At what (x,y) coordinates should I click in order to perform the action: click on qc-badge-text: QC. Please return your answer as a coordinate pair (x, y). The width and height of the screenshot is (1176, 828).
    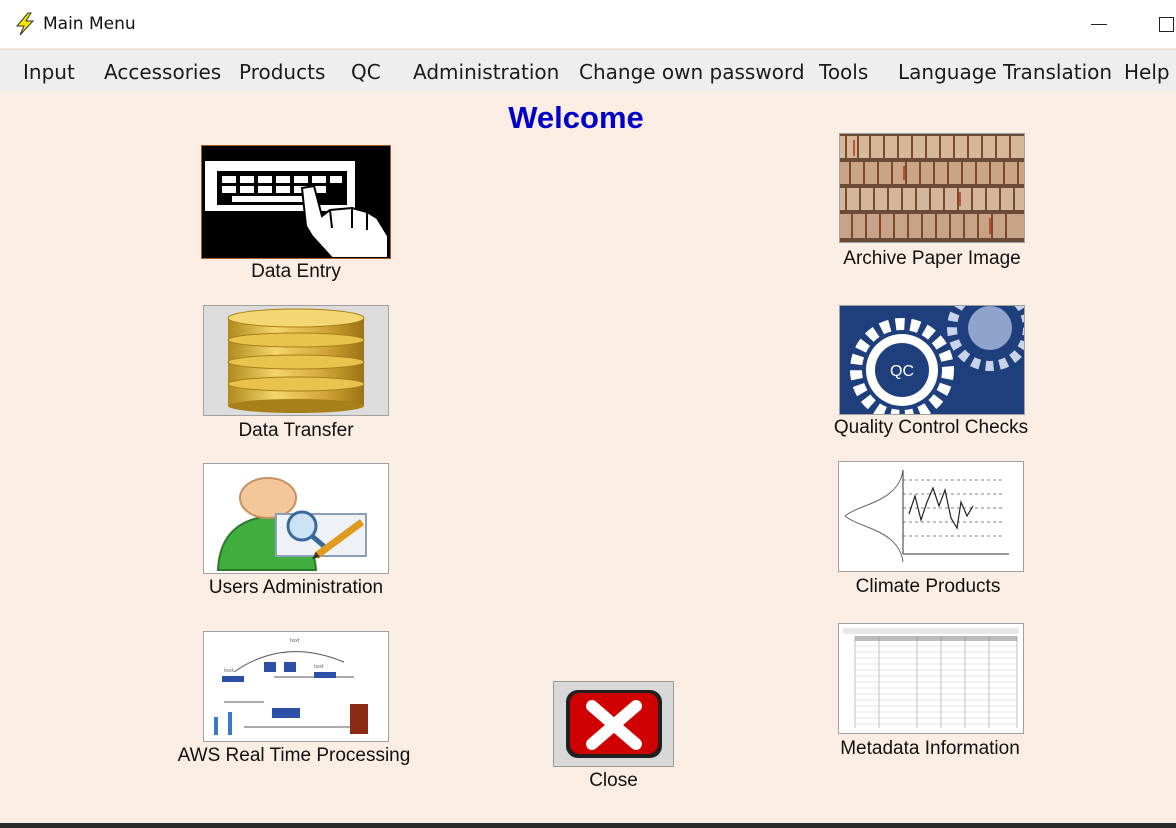
    Looking at the image, I should click on (902, 371).